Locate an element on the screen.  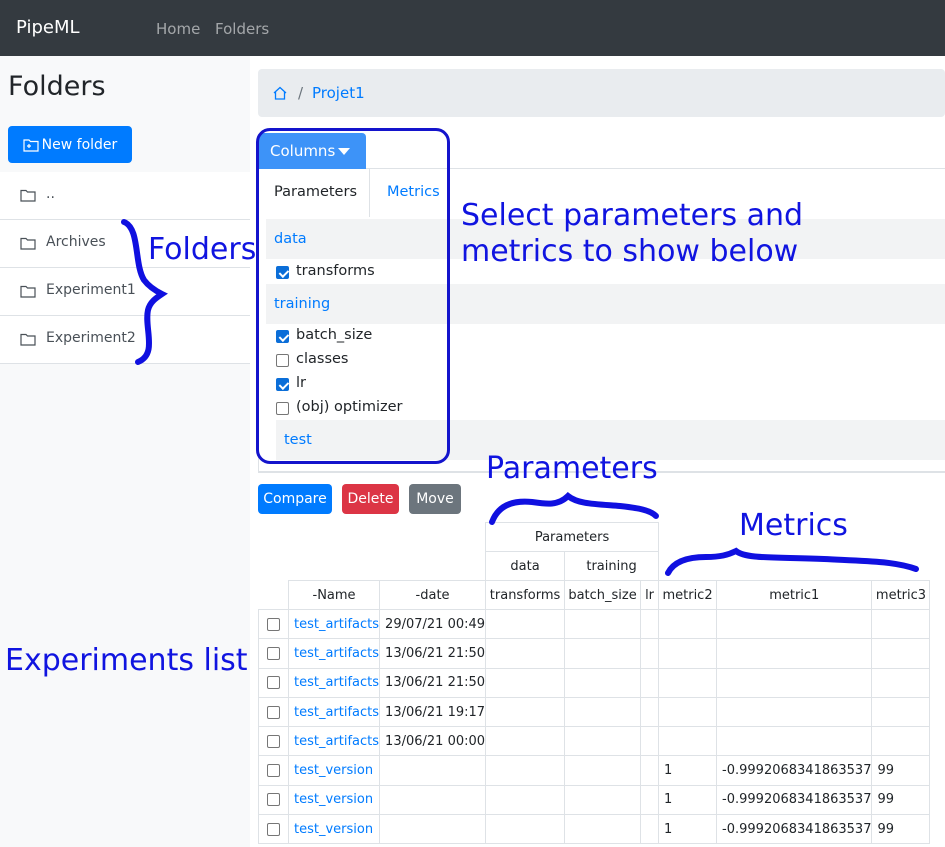
new-folder-button: New folder is located at coordinates (70, 144).